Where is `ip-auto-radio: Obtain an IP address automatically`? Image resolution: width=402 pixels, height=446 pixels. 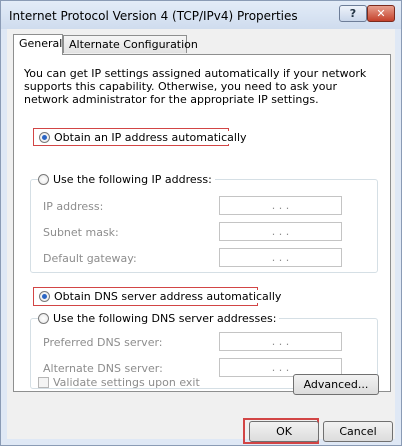
ip-auto-radio: Obtain an IP address automatically is located at coordinates (144, 137).